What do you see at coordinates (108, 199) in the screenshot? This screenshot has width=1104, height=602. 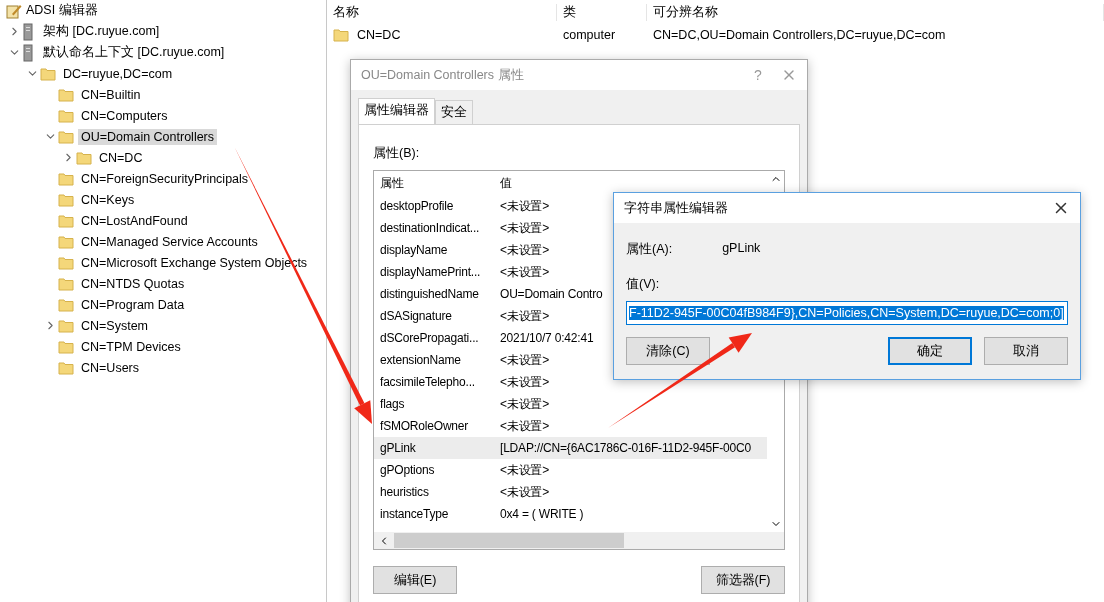 I see `tree-item: CN=Keys` at bounding box center [108, 199].